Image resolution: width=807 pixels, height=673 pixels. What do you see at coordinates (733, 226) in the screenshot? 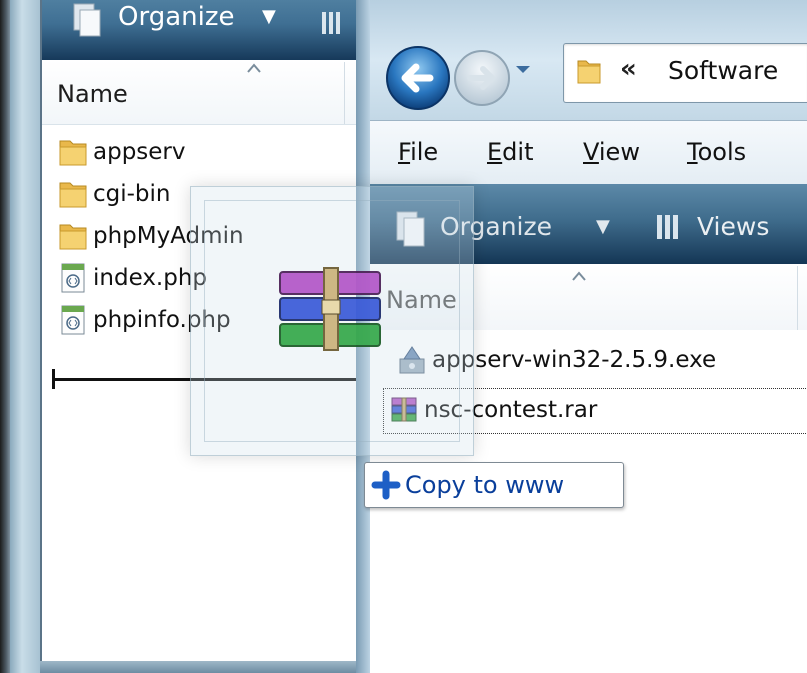
I see `views-button: Views` at bounding box center [733, 226].